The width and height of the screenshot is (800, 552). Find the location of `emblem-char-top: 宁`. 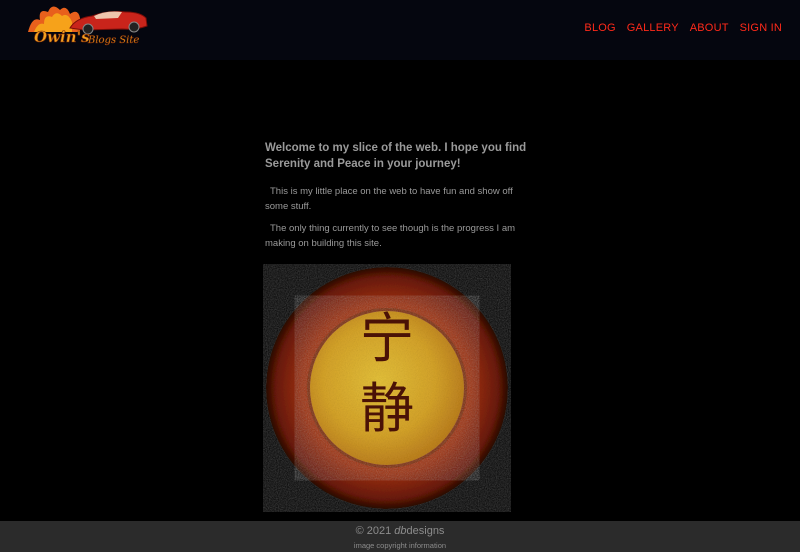

emblem-char-top: 宁 is located at coordinates (387, 338).